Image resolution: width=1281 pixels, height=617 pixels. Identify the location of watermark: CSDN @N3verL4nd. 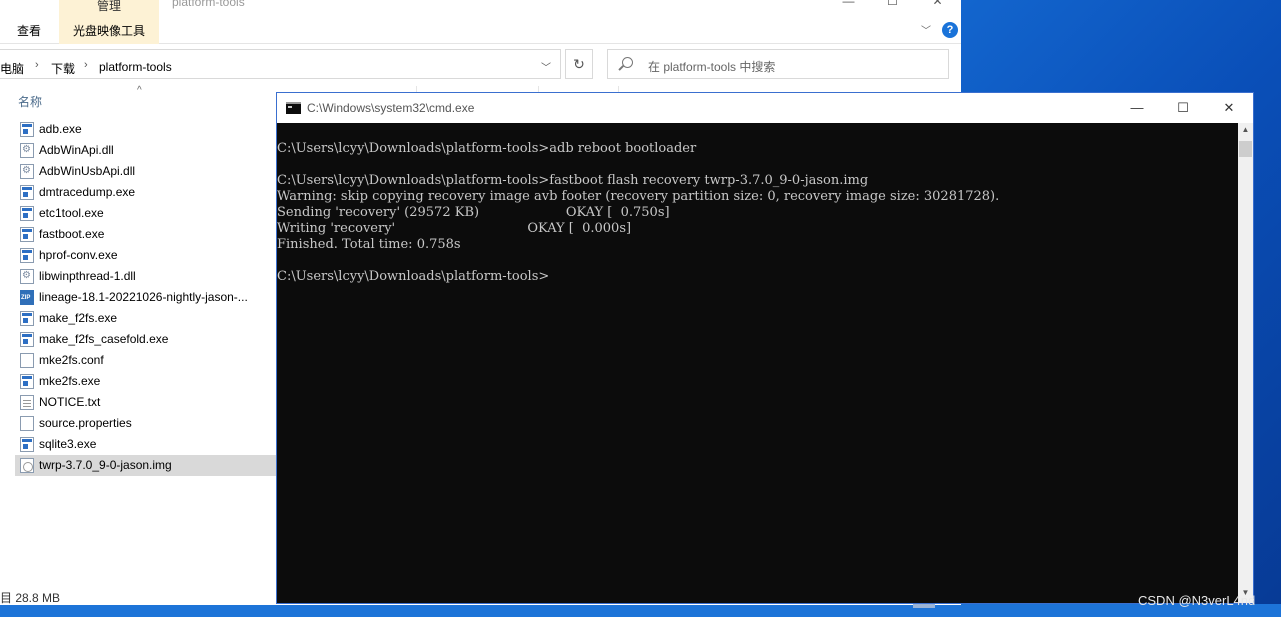
(1197, 600).